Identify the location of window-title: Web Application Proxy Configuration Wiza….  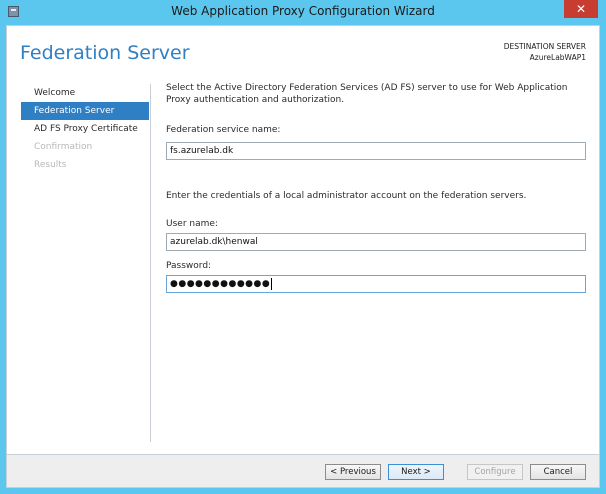
(303, 11).